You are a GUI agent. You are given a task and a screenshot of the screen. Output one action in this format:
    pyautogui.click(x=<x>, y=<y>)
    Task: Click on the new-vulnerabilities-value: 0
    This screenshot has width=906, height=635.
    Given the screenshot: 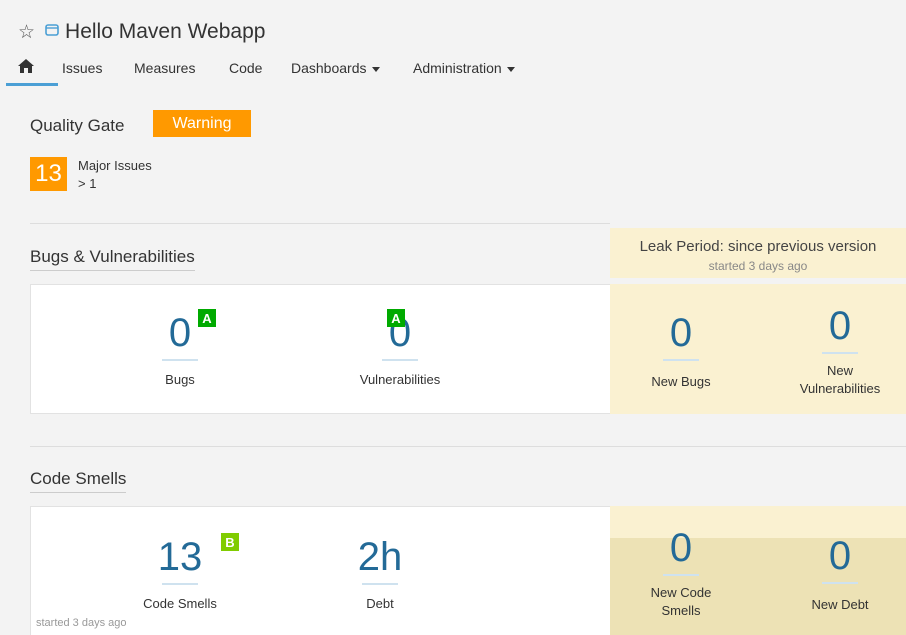 What is the action you would take?
    pyautogui.click(x=838, y=326)
    